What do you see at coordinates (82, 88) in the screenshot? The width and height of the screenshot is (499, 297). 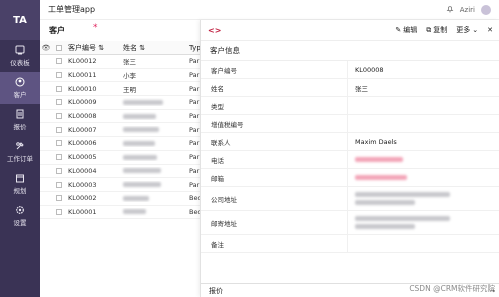 I see `customer-code: KL00010` at bounding box center [82, 88].